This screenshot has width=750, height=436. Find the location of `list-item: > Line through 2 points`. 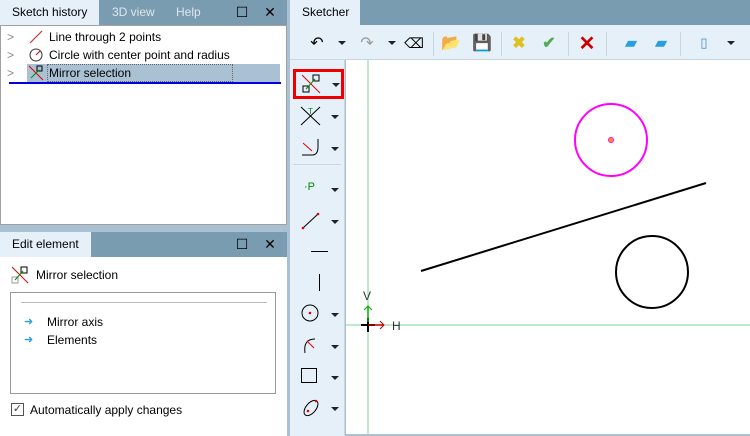

list-item: > Line through 2 points is located at coordinates (143, 37).